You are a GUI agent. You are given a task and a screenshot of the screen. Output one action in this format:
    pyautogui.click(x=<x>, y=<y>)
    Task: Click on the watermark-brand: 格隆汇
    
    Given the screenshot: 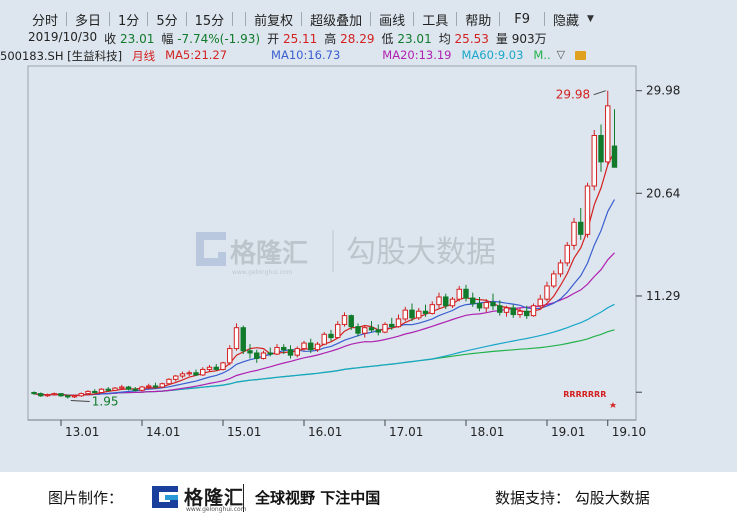 What is the action you would take?
    pyautogui.click(x=269, y=253)
    